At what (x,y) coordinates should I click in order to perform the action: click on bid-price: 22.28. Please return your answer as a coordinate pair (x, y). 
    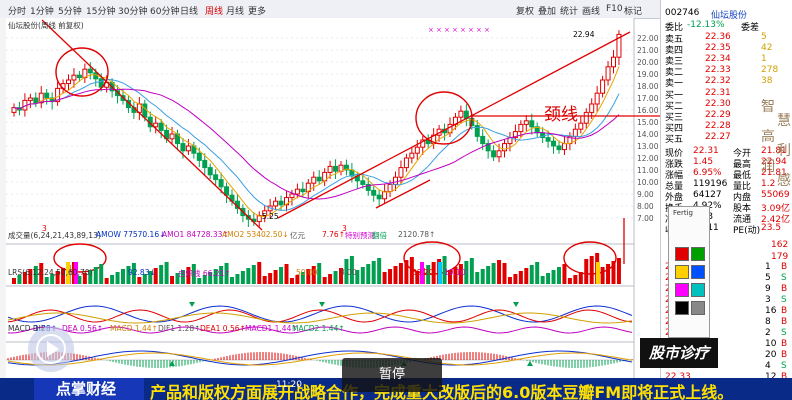
    Looking at the image, I should click on (718, 126).